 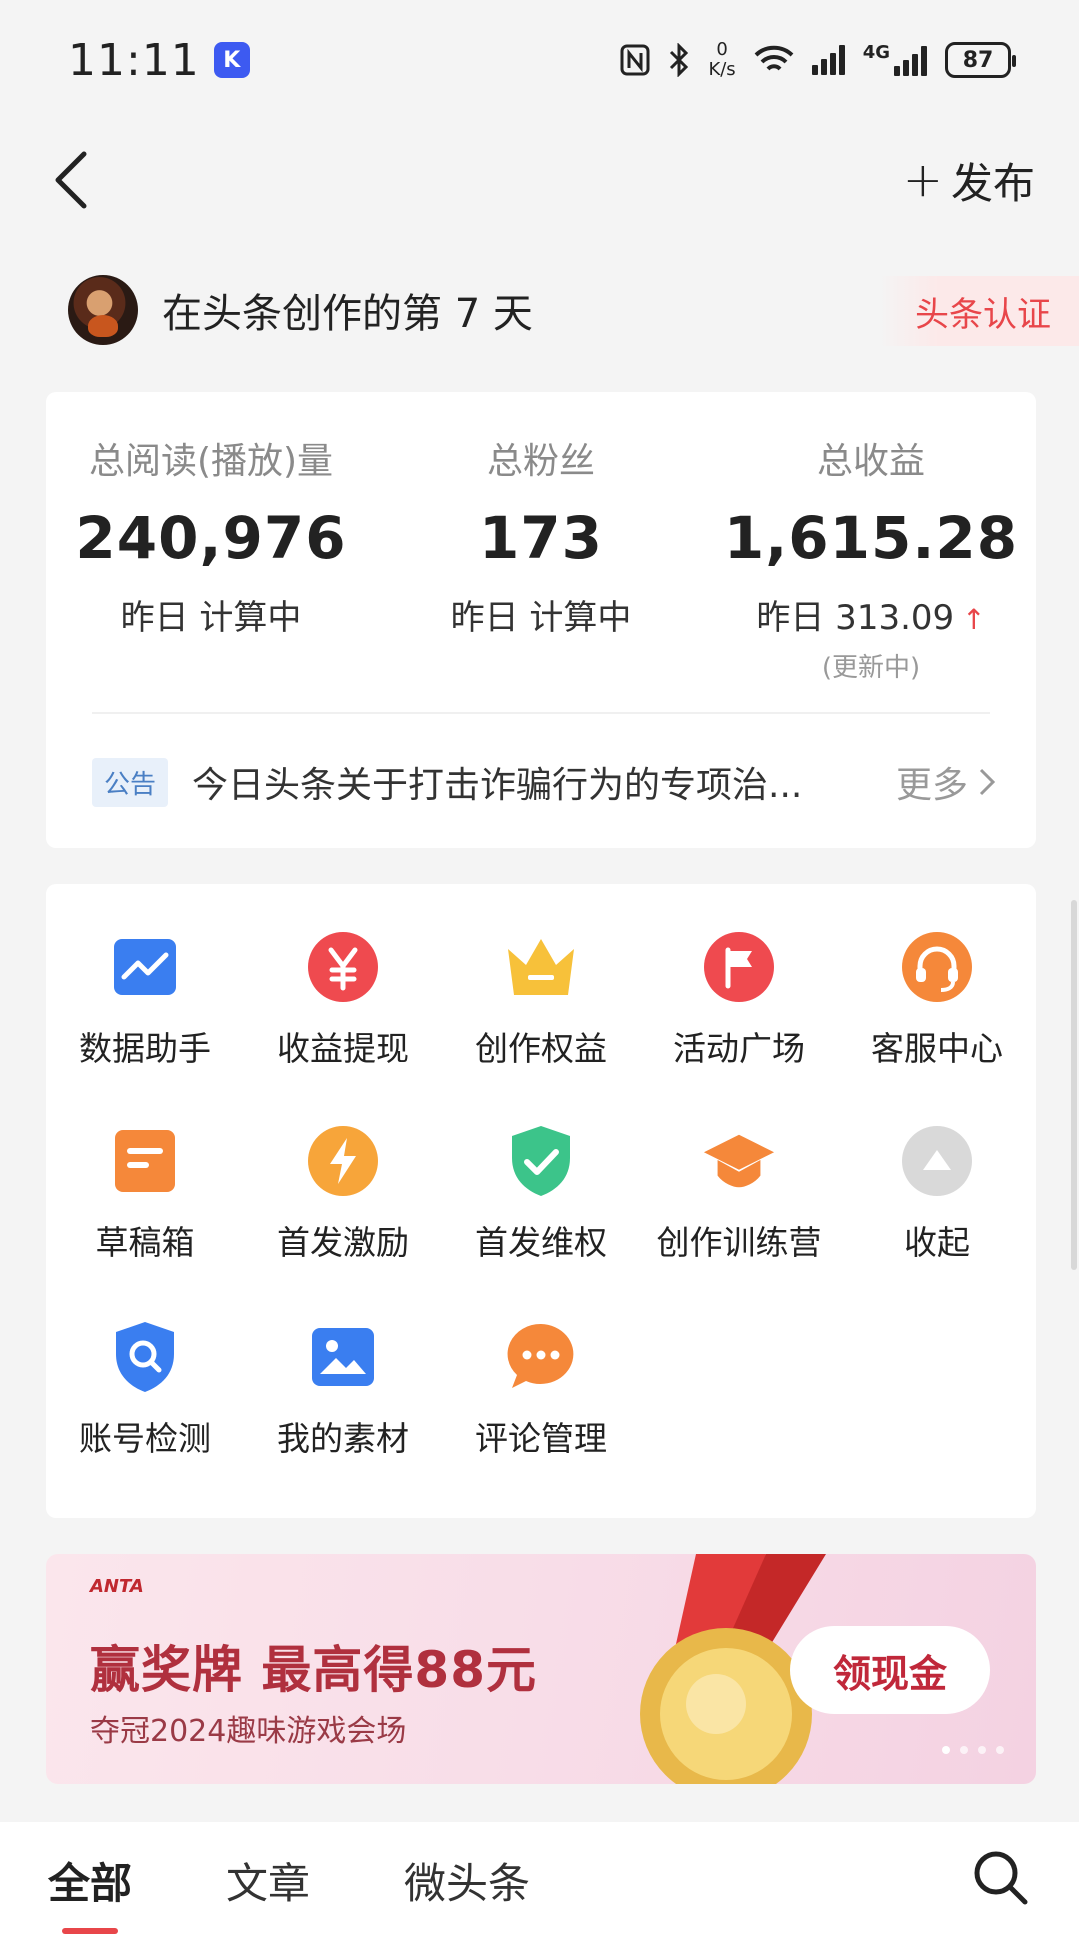 What do you see at coordinates (117, 1586) in the screenshot?
I see `brand-logo: ANTA` at bounding box center [117, 1586].